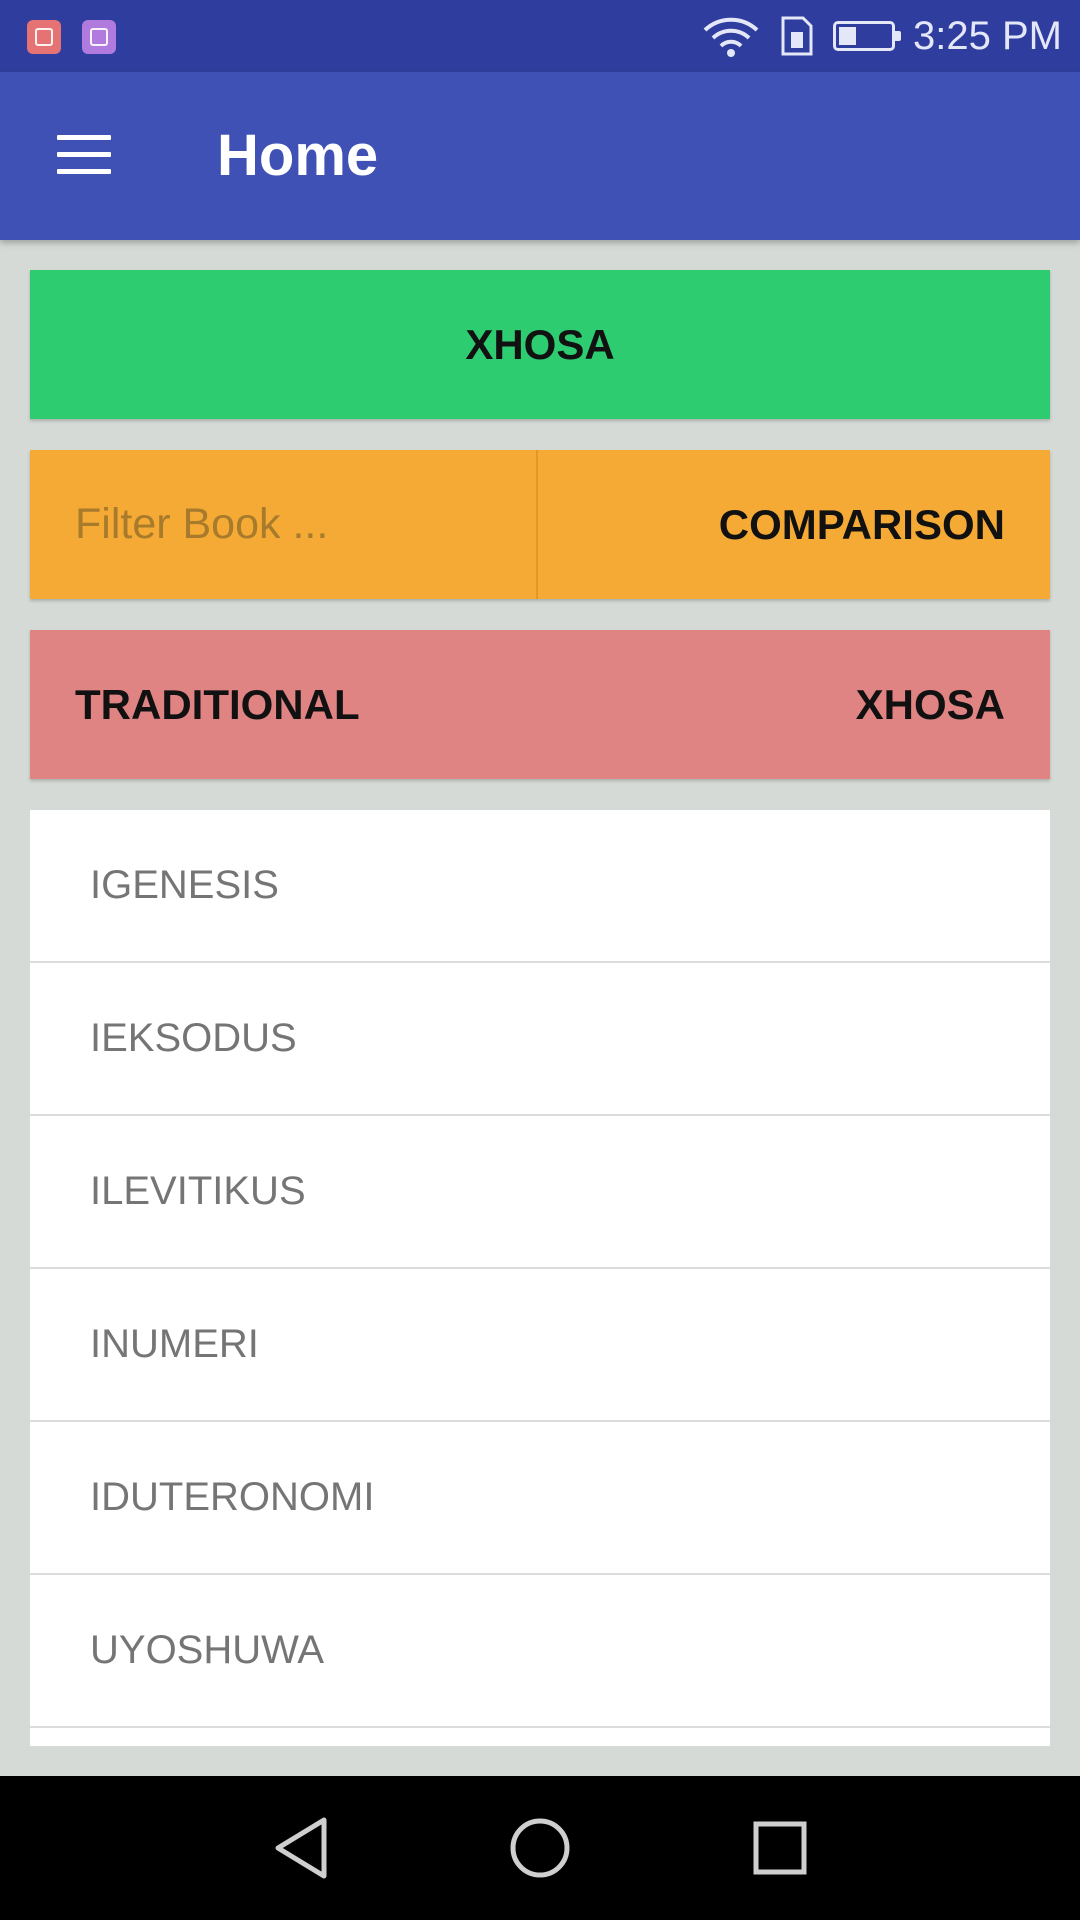 The width and height of the screenshot is (1080, 1920). What do you see at coordinates (540, 156) in the screenshot?
I see `app-bar: Home` at bounding box center [540, 156].